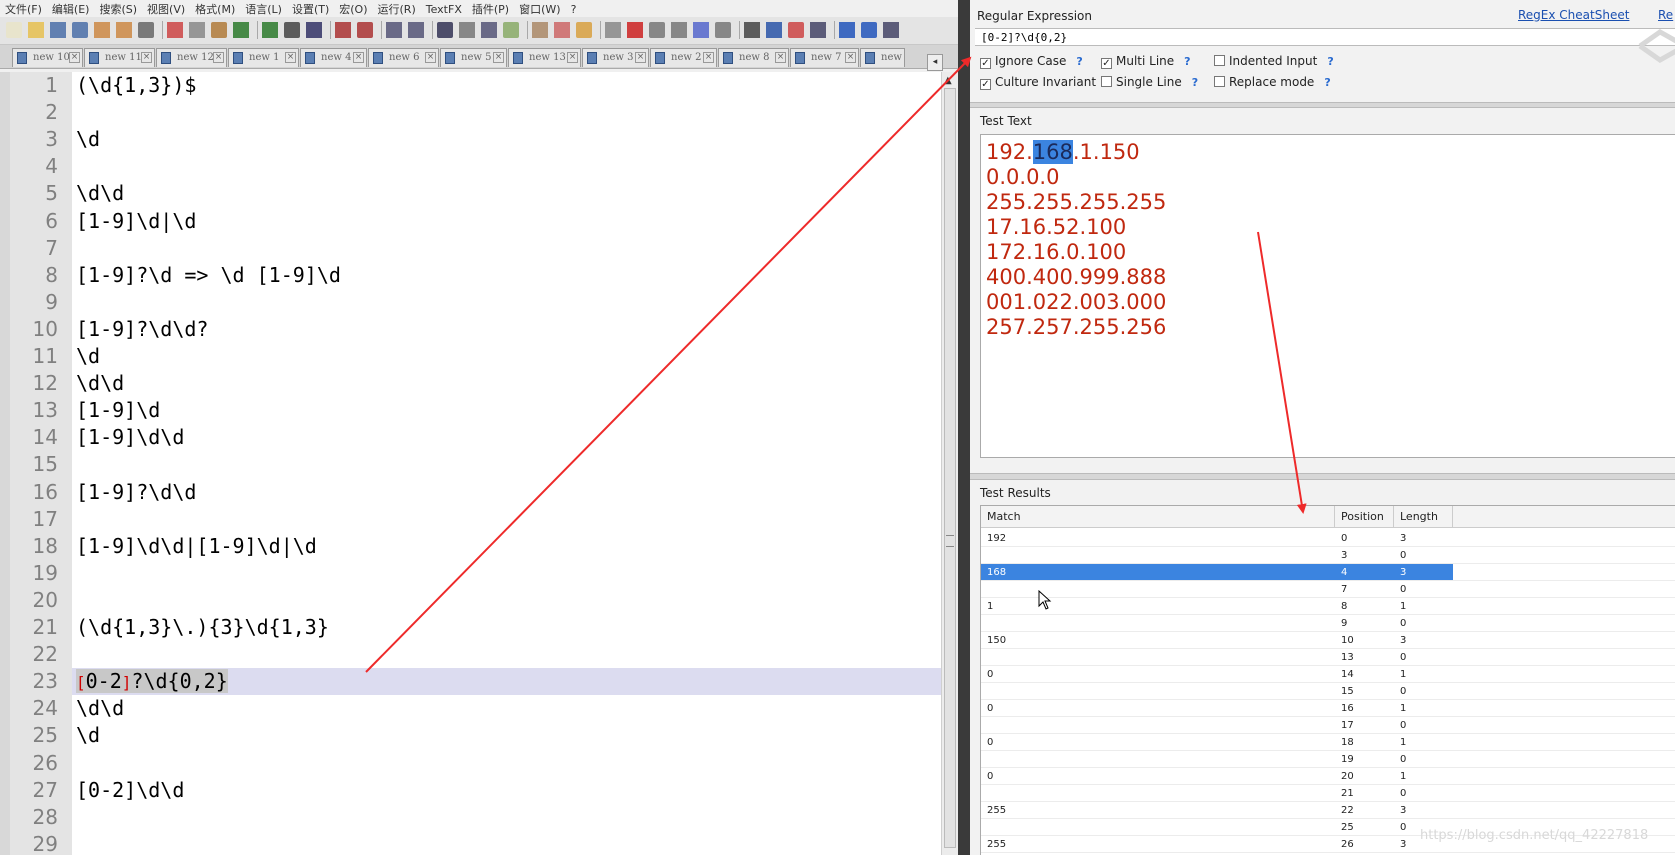 The height and width of the screenshot is (855, 1675). What do you see at coordinates (796, 30) in the screenshot?
I see `plugin-c-icon` at bounding box center [796, 30].